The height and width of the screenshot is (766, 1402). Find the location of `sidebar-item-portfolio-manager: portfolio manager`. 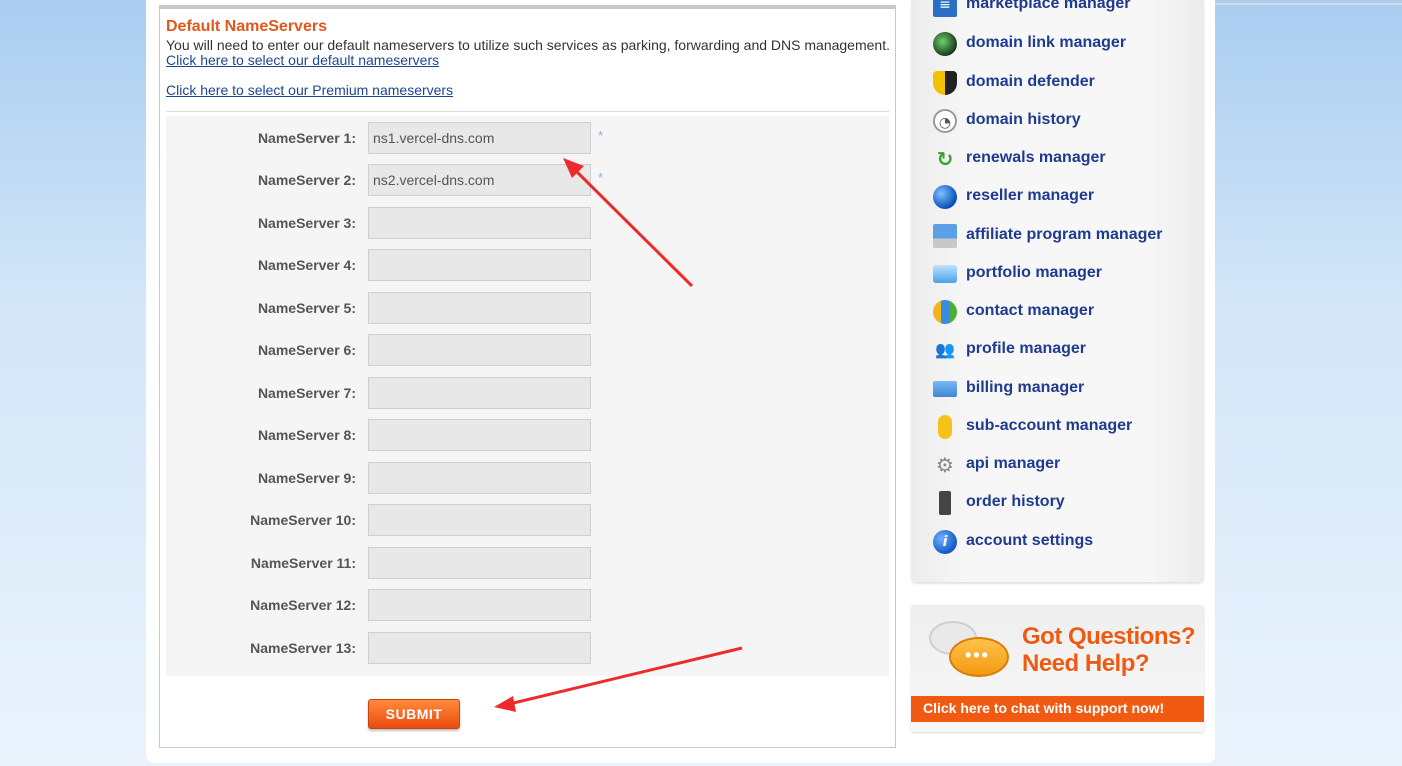

sidebar-item-portfolio-manager: portfolio manager is located at coordinates (1068, 274).